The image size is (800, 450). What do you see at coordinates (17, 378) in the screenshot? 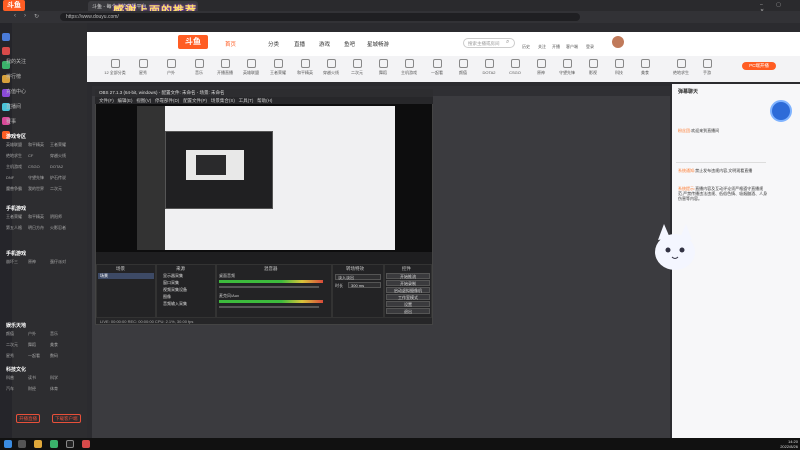
I see `sidebar-tag: 科普` at bounding box center [17, 378].